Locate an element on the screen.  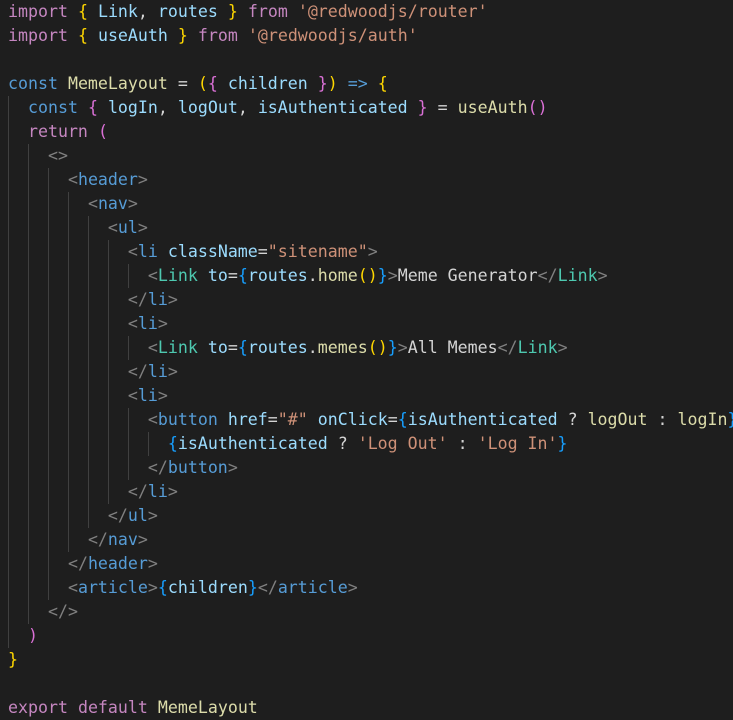
code-token: "sitename" is located at coordinates (317, 251).